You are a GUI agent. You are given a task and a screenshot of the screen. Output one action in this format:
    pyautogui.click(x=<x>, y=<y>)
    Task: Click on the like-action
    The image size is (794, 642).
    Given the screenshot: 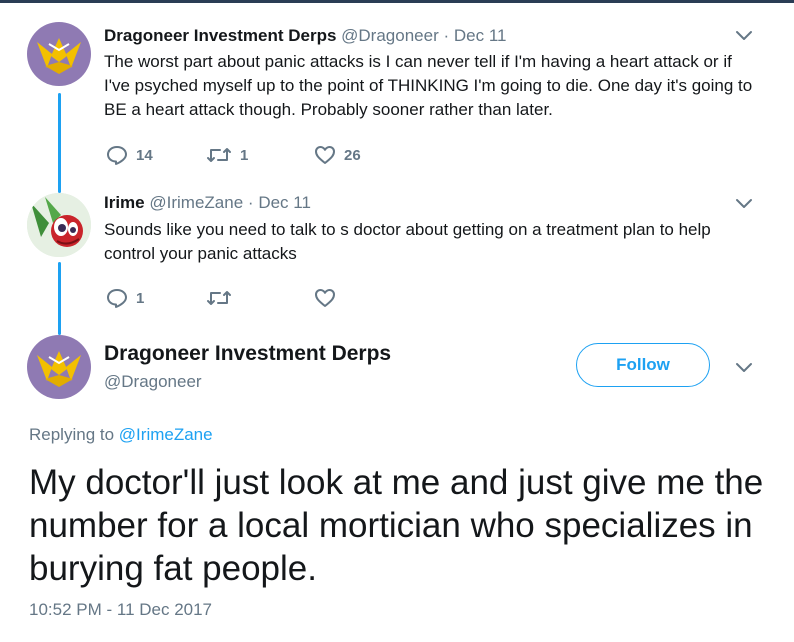 What is the action you would take?
    pyautogui.click(x=329, y=298)
    